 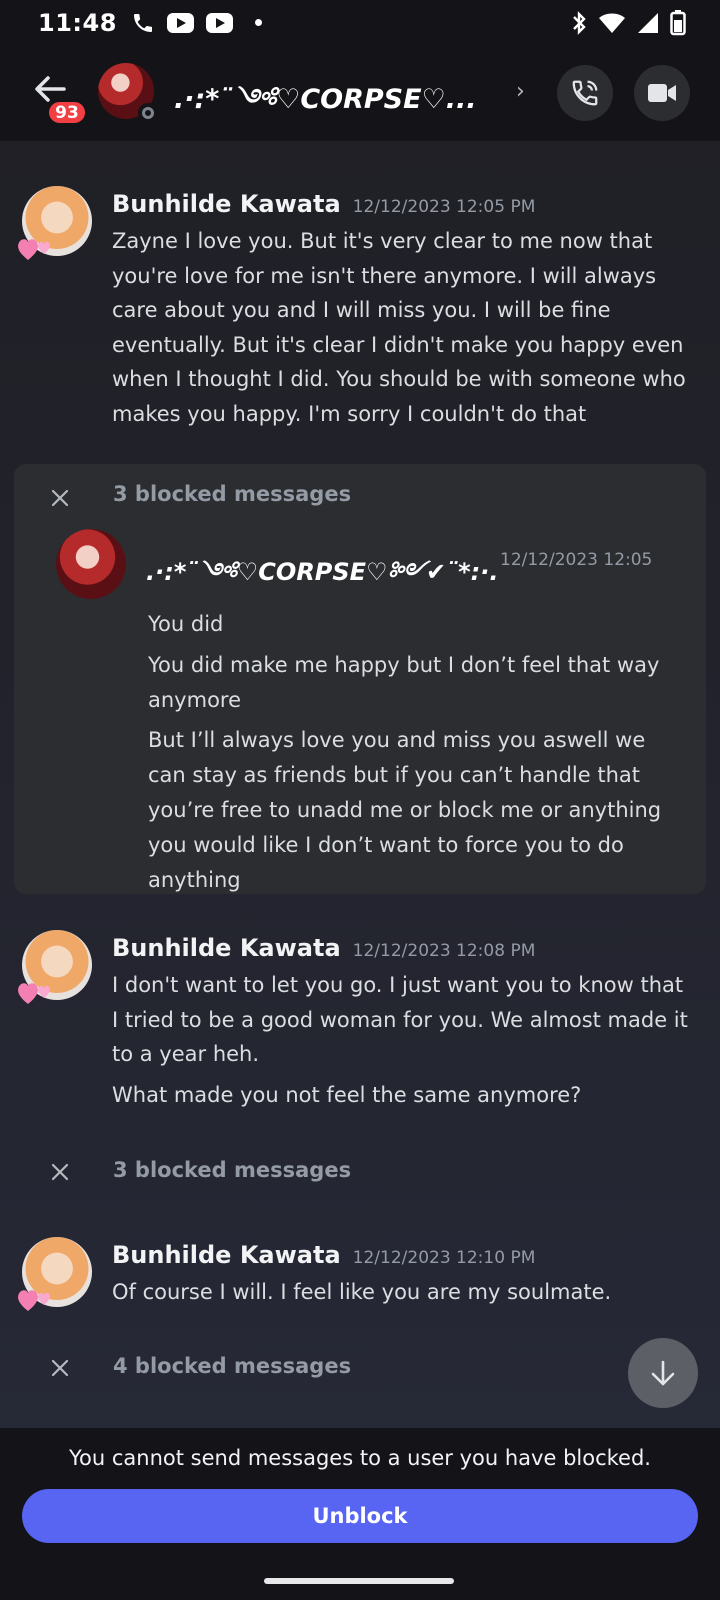 I want to click on message-text: You did, so click(x=186, y=624).